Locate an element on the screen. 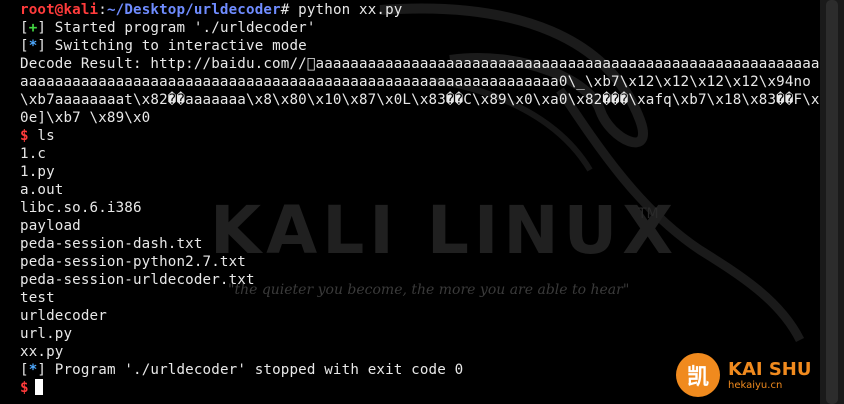  plus-marker: + is located at coordinates (33, 28).